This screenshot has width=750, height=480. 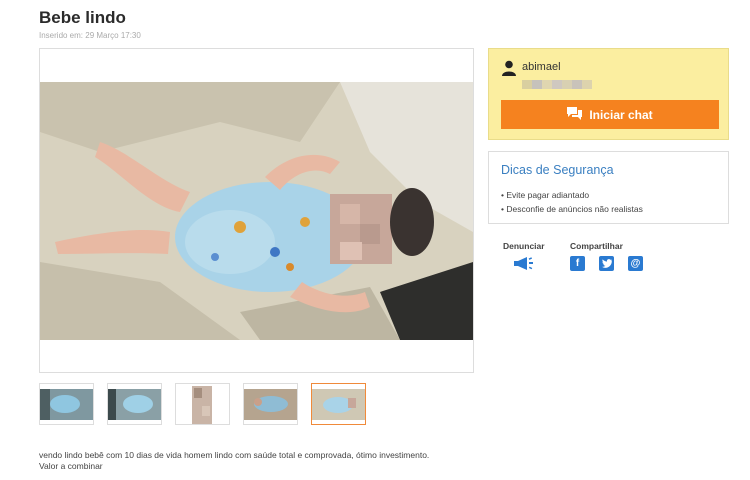 What do you see at coordinates (596, 246) in the screenshot?
I see `share-label: Compartilhar` at bounding box center [596, 246].